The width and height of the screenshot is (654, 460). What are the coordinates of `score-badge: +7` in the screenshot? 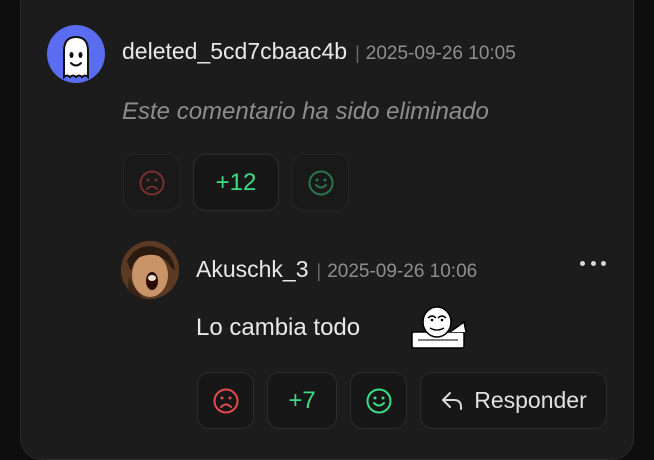 It's located at (302, 400).